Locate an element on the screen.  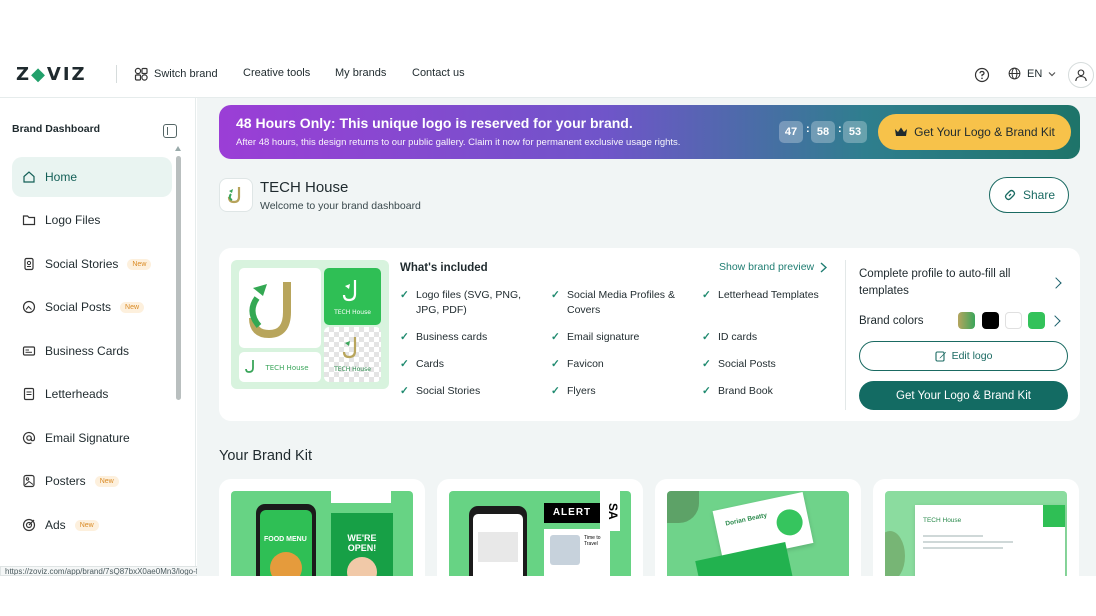
sidebar-item-email-signature: Email Signature is located at coordinates (92, 438).